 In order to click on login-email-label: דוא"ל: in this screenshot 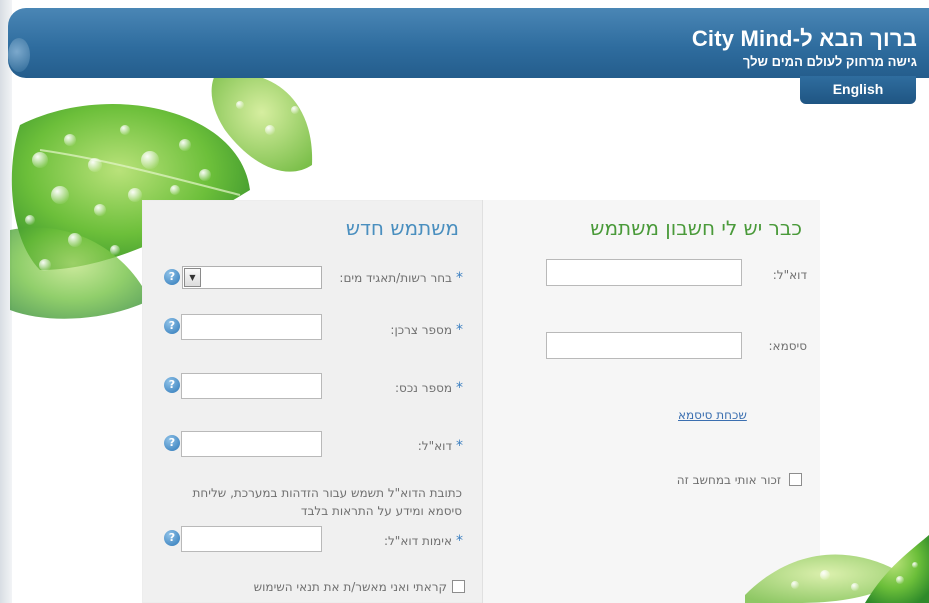, I will do `click(789, 275)`.